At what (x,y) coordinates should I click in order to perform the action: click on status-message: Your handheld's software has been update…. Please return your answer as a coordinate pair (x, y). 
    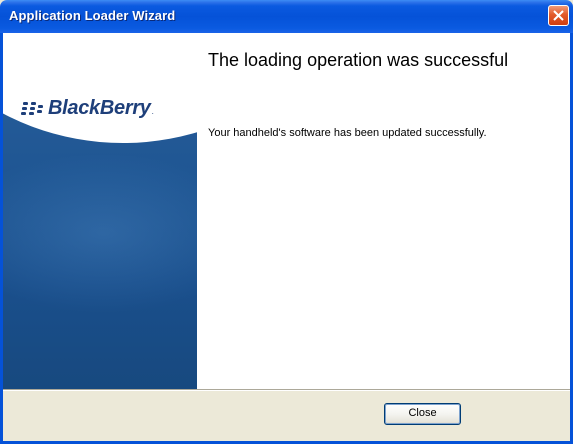
    Looking at the image, I should click on (347, 133).